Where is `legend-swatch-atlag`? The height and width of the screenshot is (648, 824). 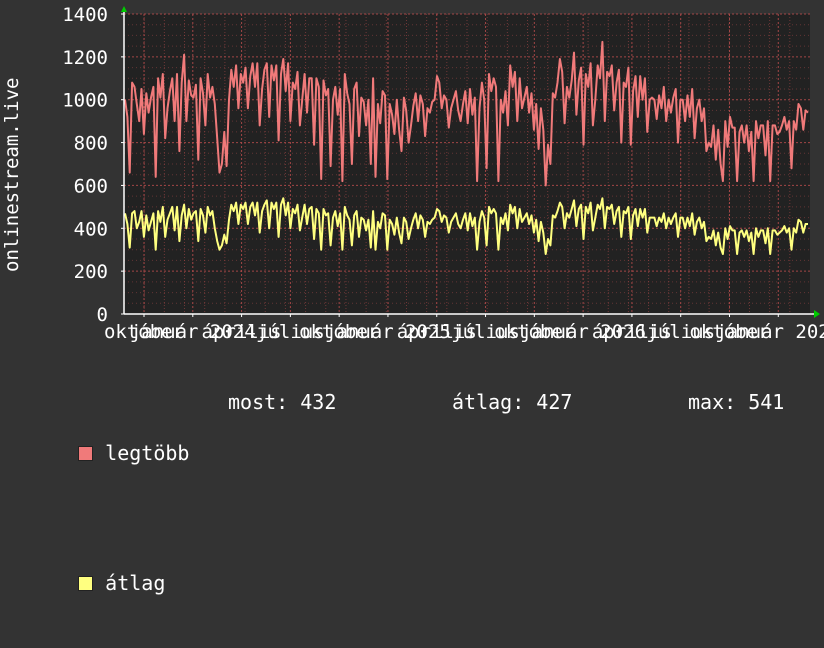
legend-swatch-atlag is located at coordinates (86, 583).